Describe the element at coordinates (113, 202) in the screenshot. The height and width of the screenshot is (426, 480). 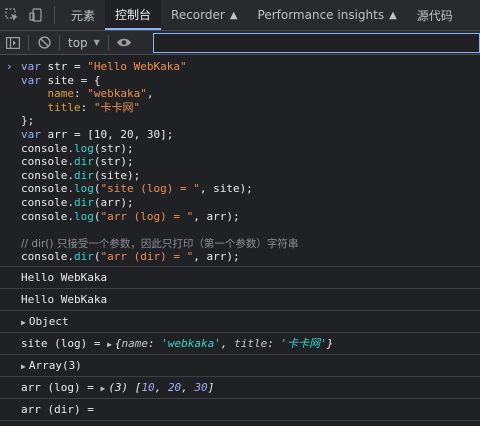
I see `code-token: (arr);` at that location.